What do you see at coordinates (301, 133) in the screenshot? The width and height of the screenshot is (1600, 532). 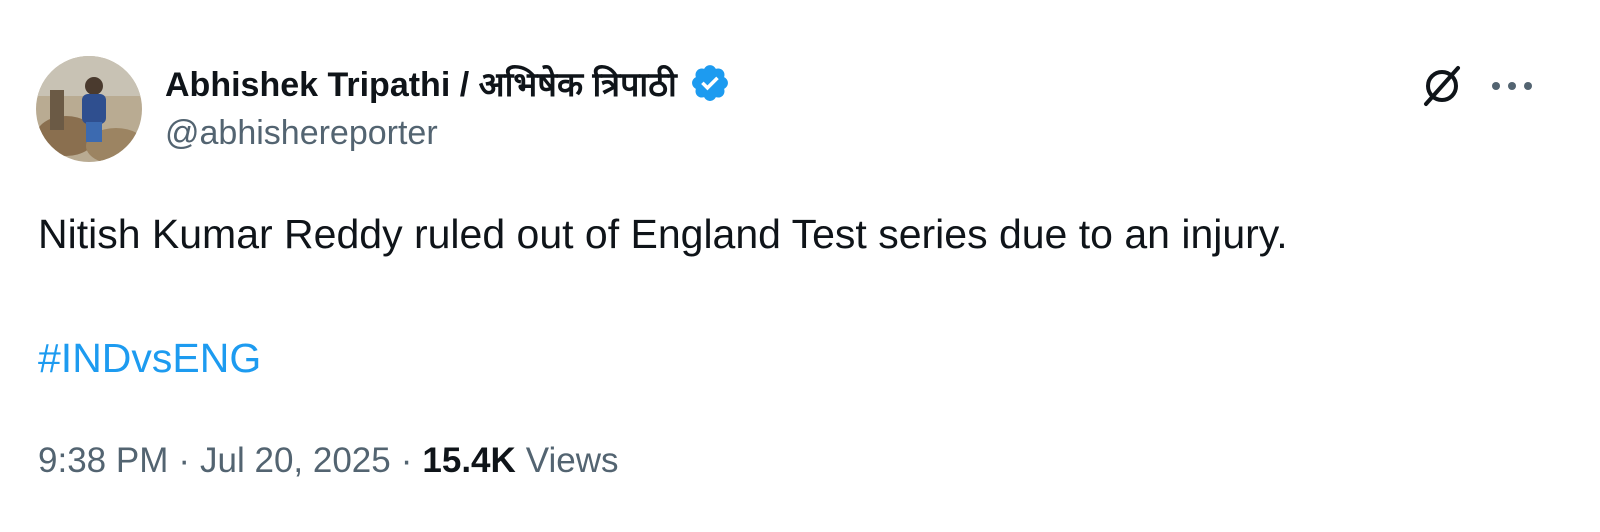 I see `author-handle: @abhishereporter` at bounding box center [301, 133].